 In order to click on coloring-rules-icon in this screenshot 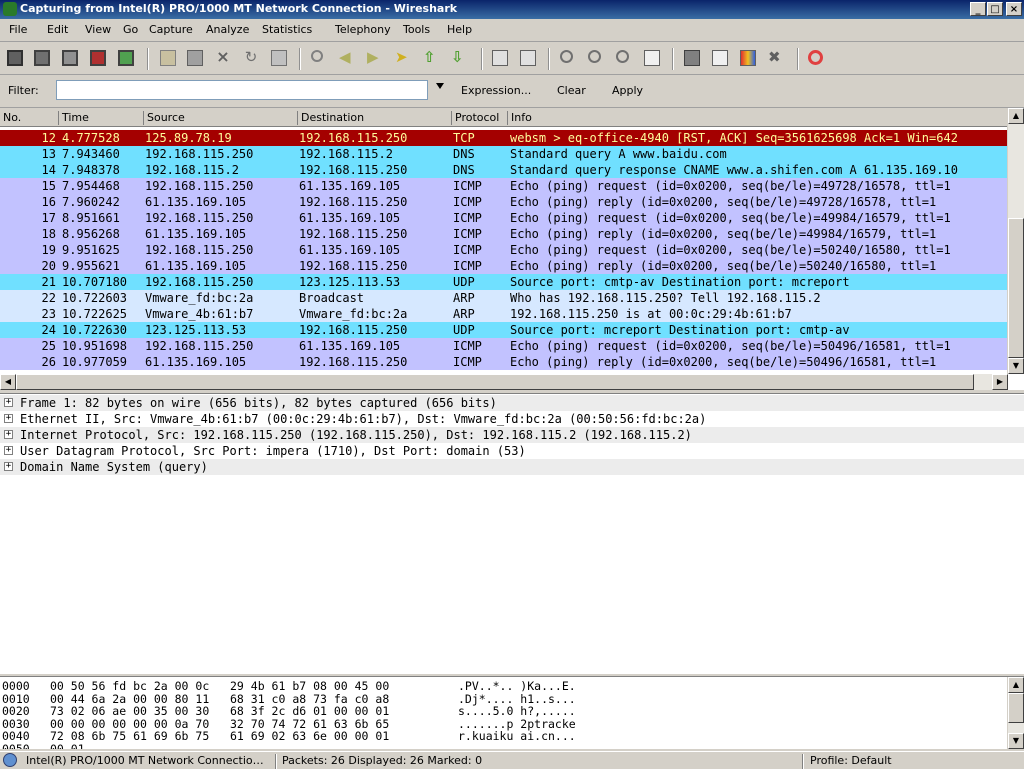, I will do `click(748, 58)`.